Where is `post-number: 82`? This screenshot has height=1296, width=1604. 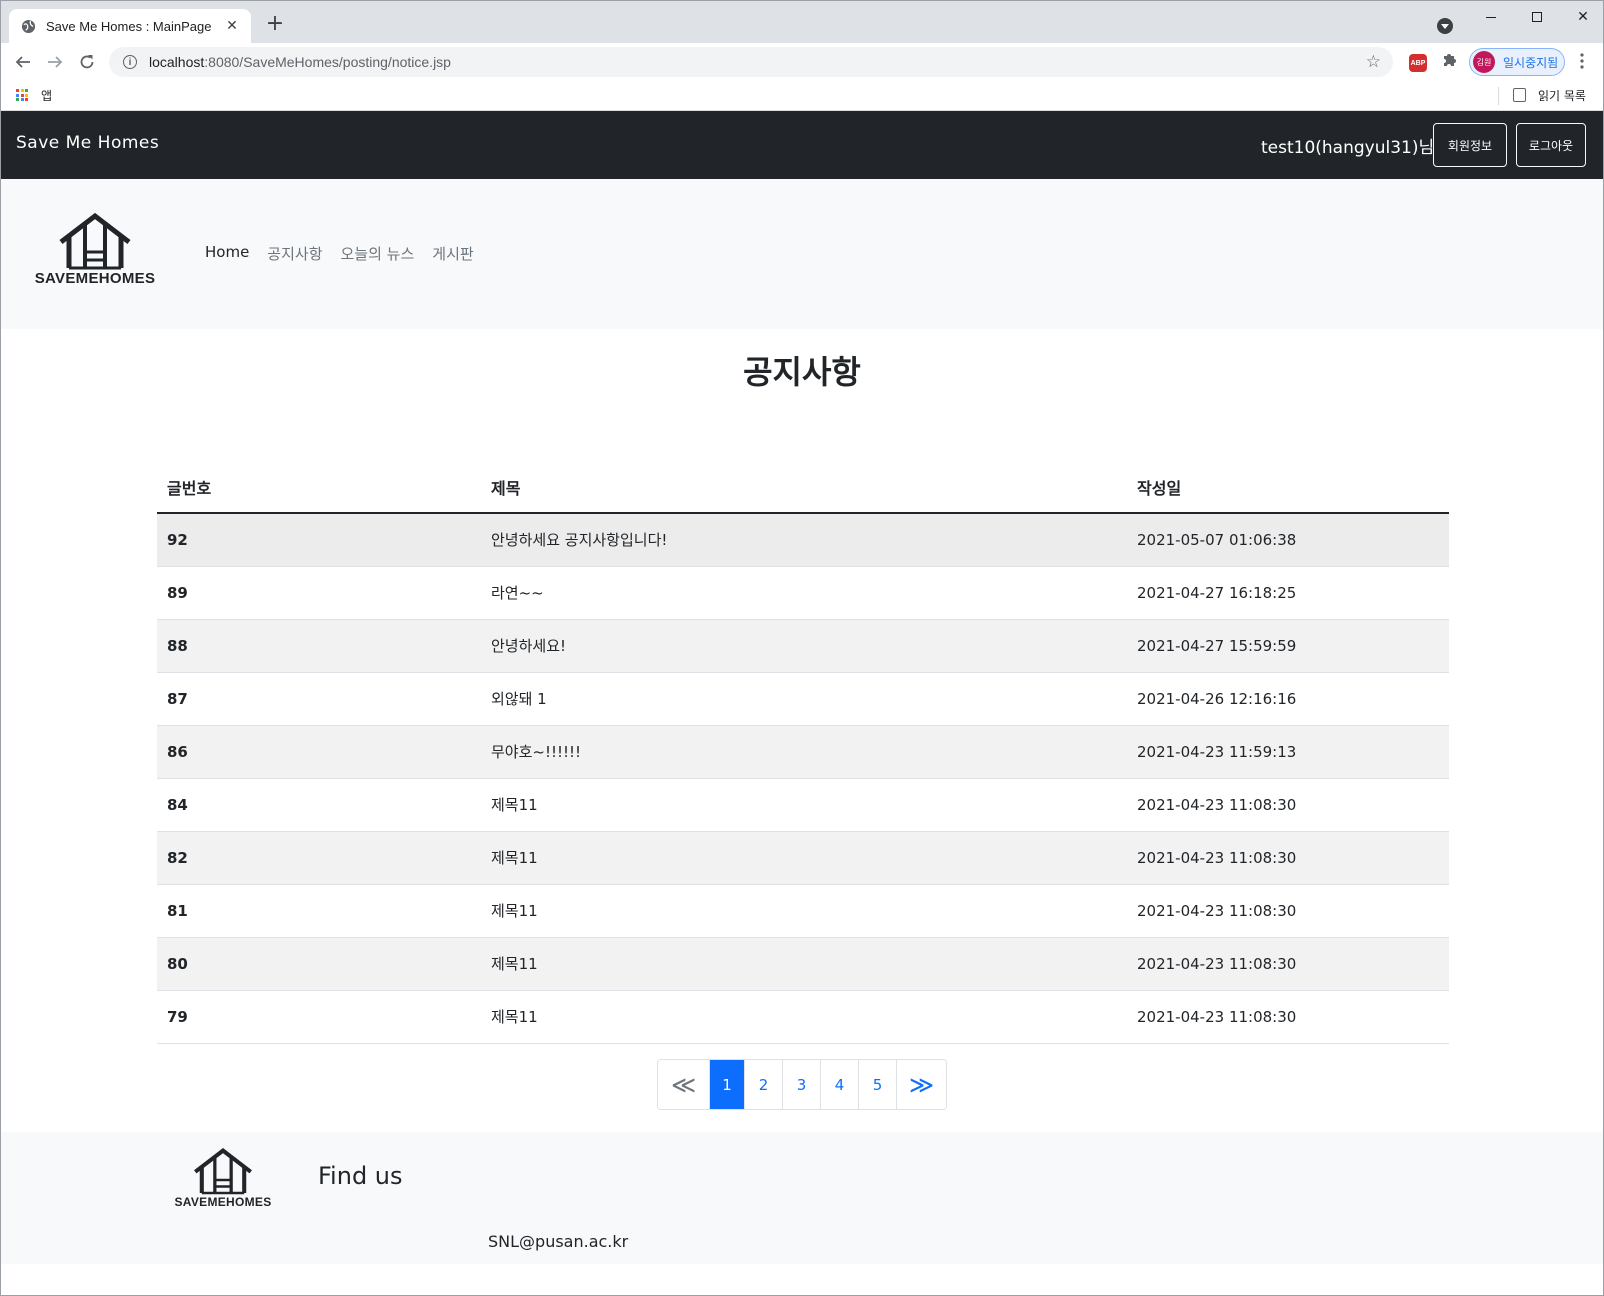
post-number: 82 is located at coordinates (319, 858).